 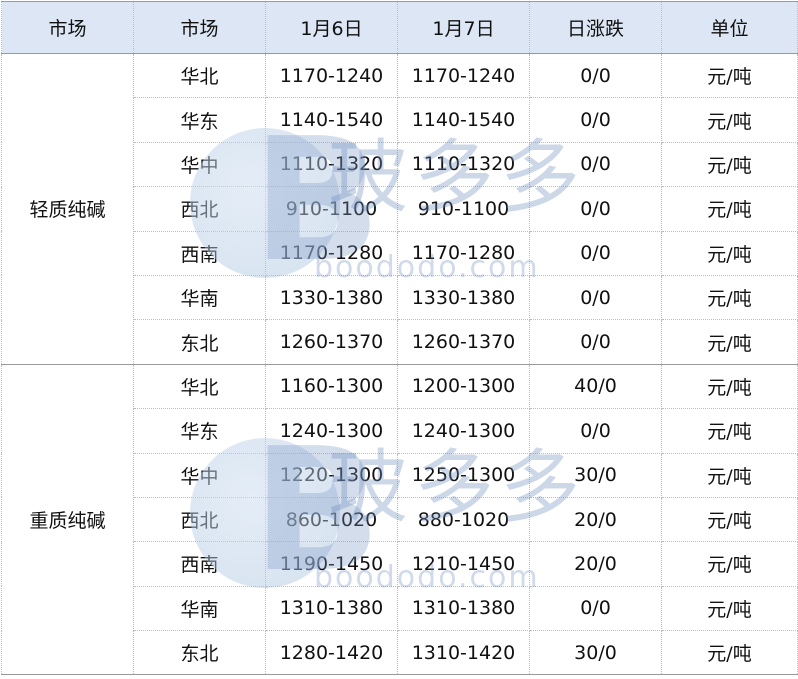 What do you see at coordinates (463, 253) in the screenshot?
I see `price-jan7-cell: 1170-1280` at bounding box center [463, 253].